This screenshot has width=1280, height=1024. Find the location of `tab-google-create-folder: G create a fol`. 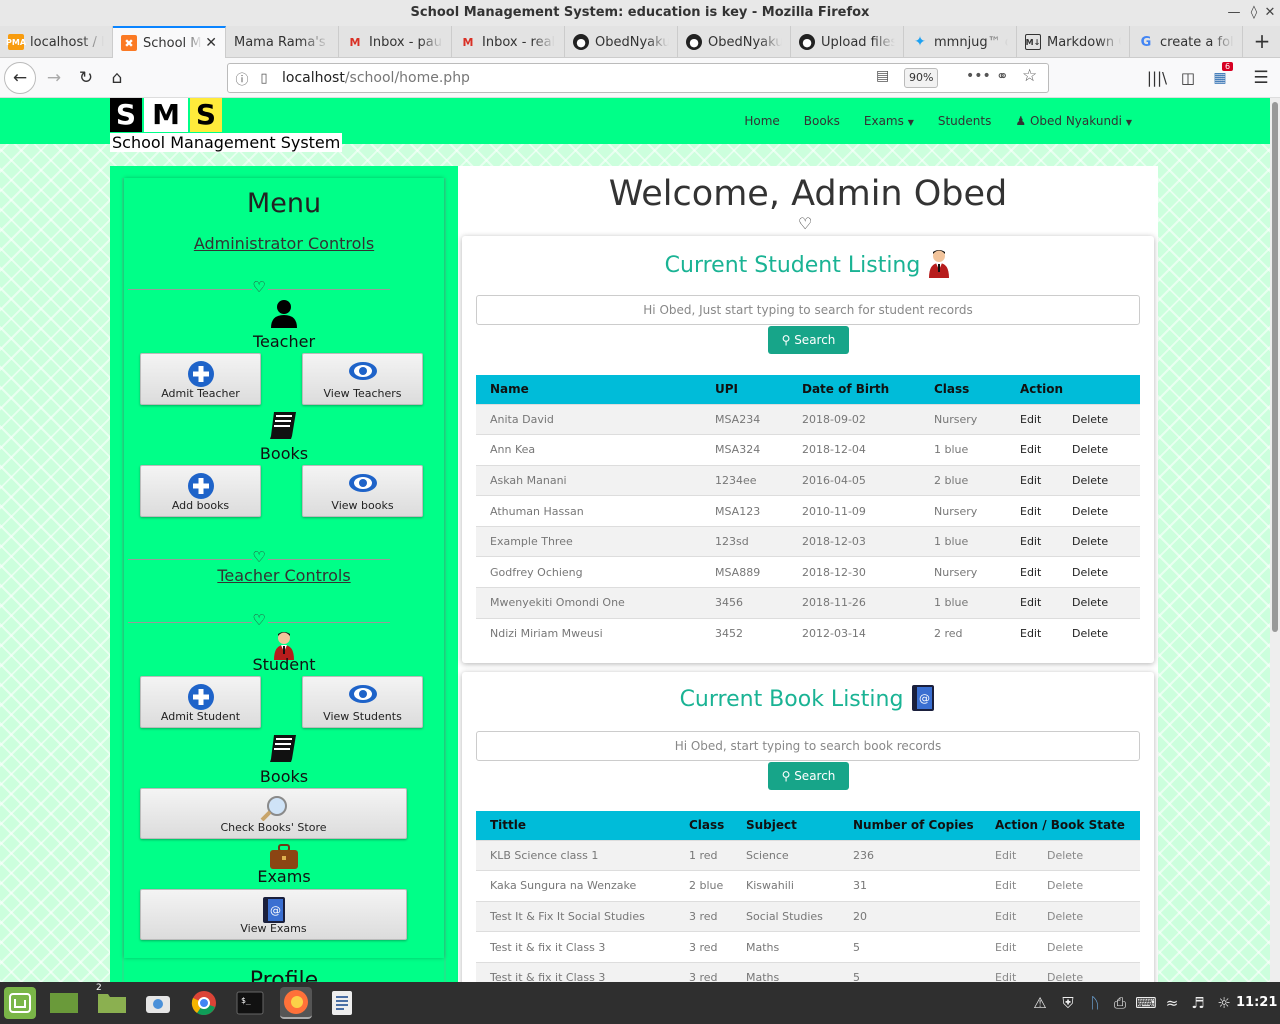

tab-google-create-folder: G create a fol is located at coordinates (1186, 42).